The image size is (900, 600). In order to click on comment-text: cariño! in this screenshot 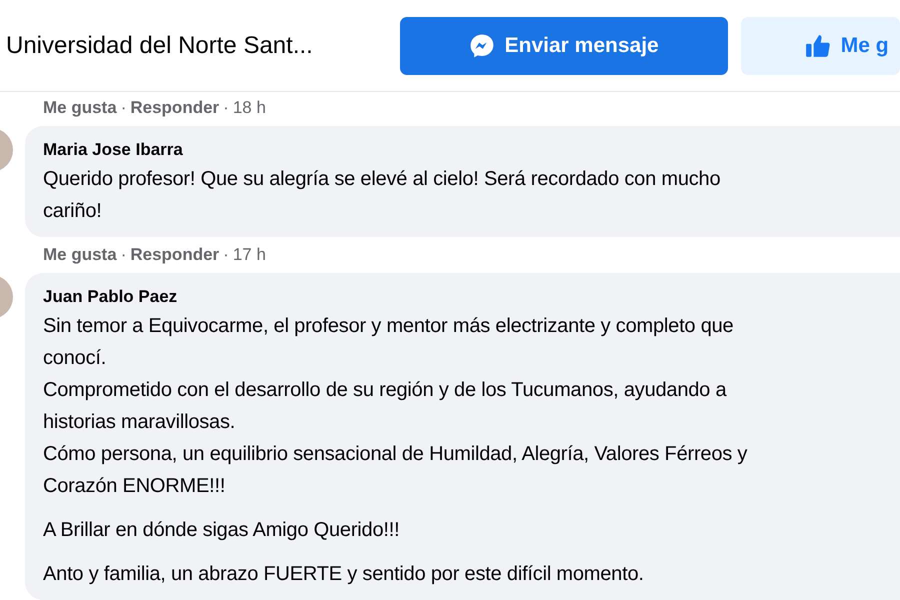, I will do `click(73, 211)`.